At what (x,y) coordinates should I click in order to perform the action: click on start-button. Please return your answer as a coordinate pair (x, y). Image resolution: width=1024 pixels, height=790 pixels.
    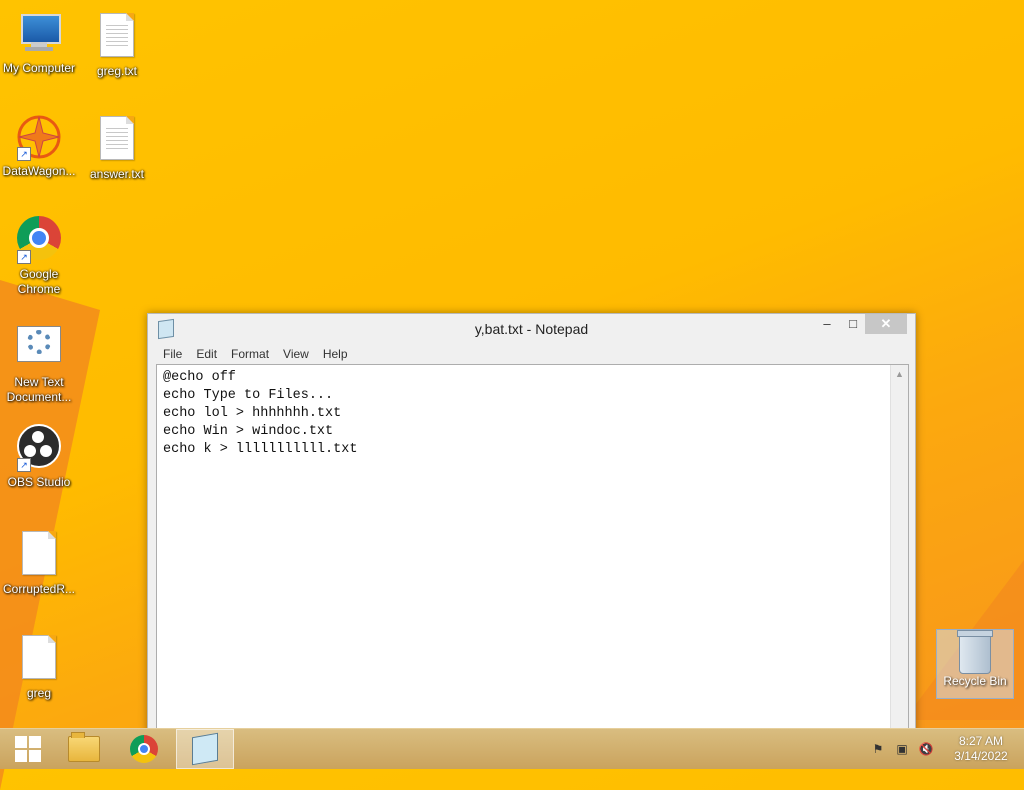
    Looking at the image, I should click on (28, 749).